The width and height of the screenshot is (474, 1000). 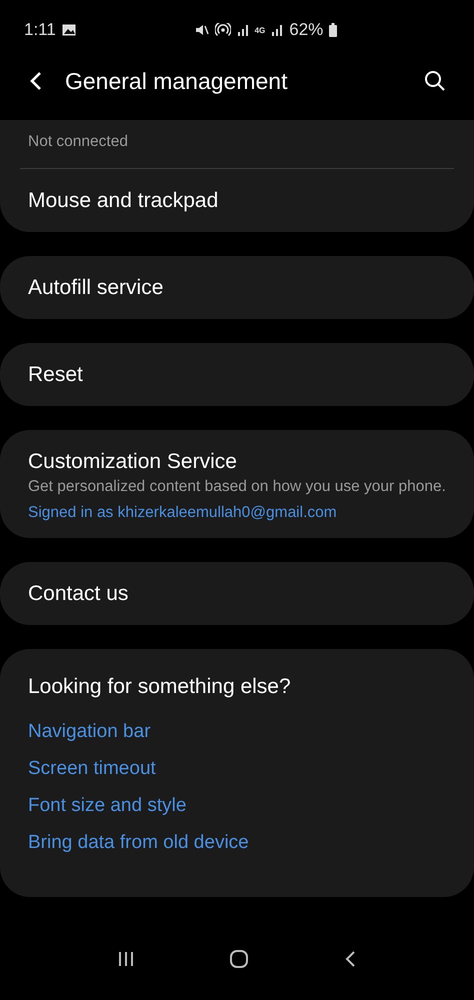 What do you see at coordinates (79, 594) in the screenshot?
I see `item-title: Contact us` at bounding box center [79, 594].